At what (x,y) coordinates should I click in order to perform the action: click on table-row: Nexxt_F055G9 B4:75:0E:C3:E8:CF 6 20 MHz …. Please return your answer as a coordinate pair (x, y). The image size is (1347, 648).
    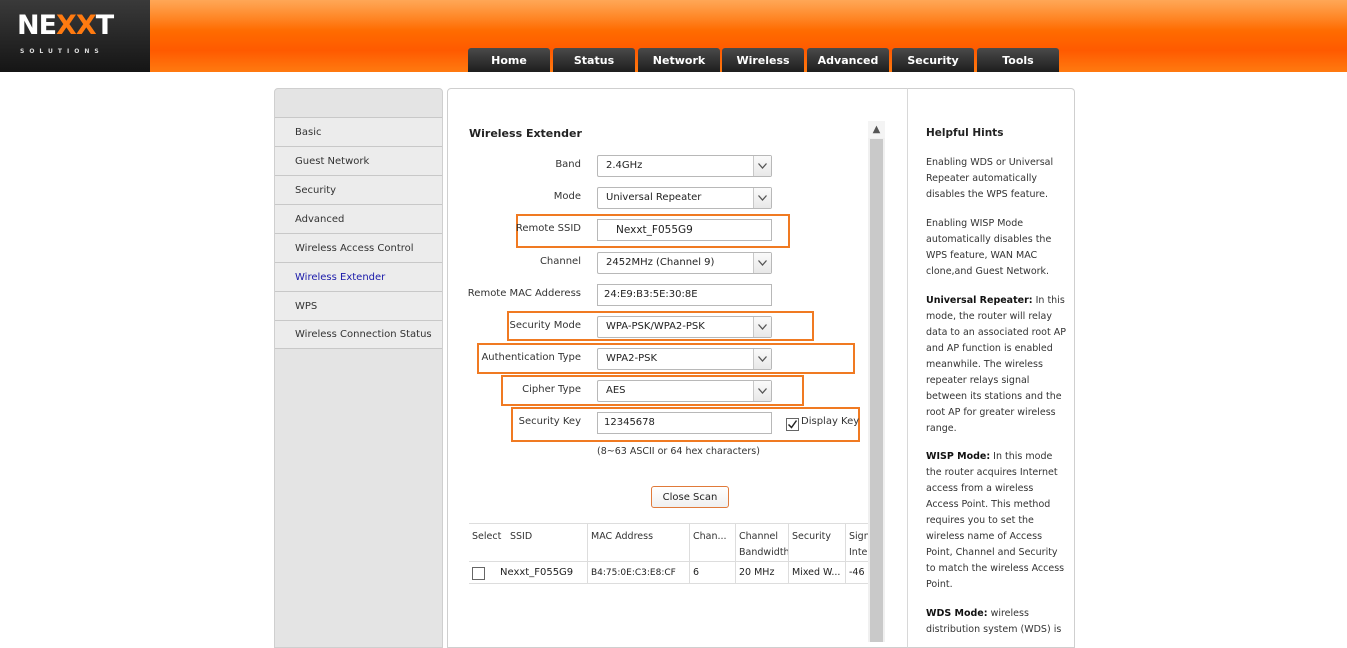
    Looking at the image, I should click on (668, 573).